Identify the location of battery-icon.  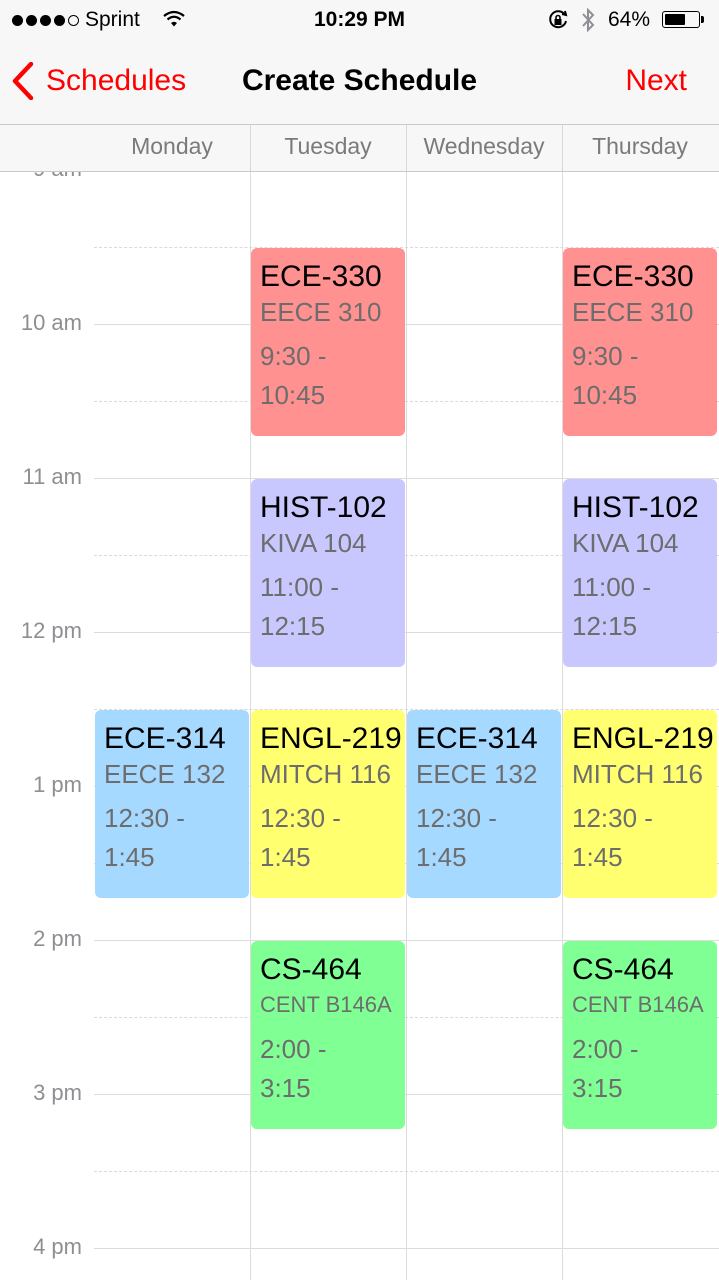
(681, 19).